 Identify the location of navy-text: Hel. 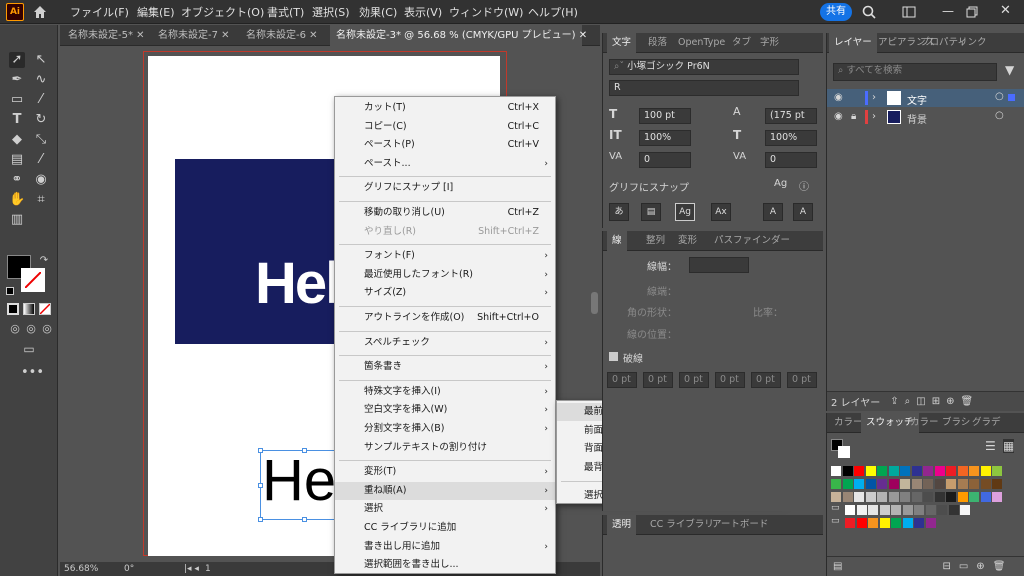
(298, 283).